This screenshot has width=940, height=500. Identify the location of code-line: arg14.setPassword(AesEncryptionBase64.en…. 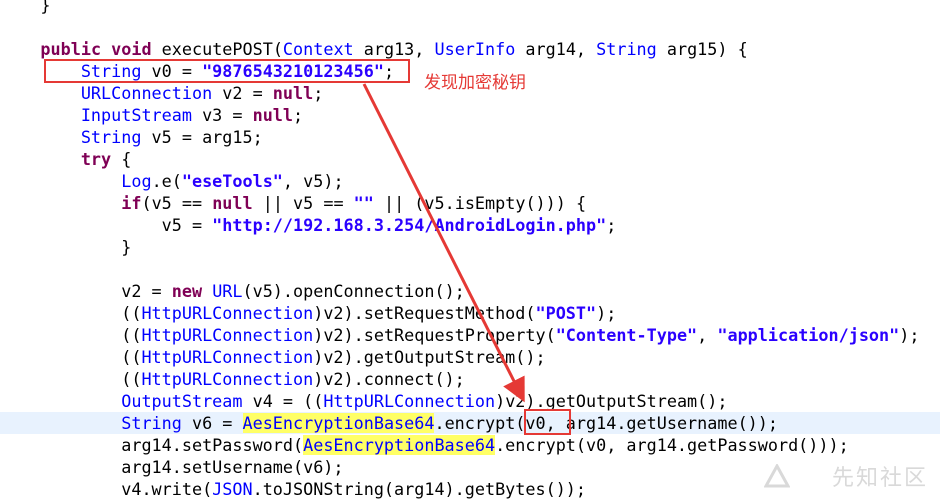
(470, 445).